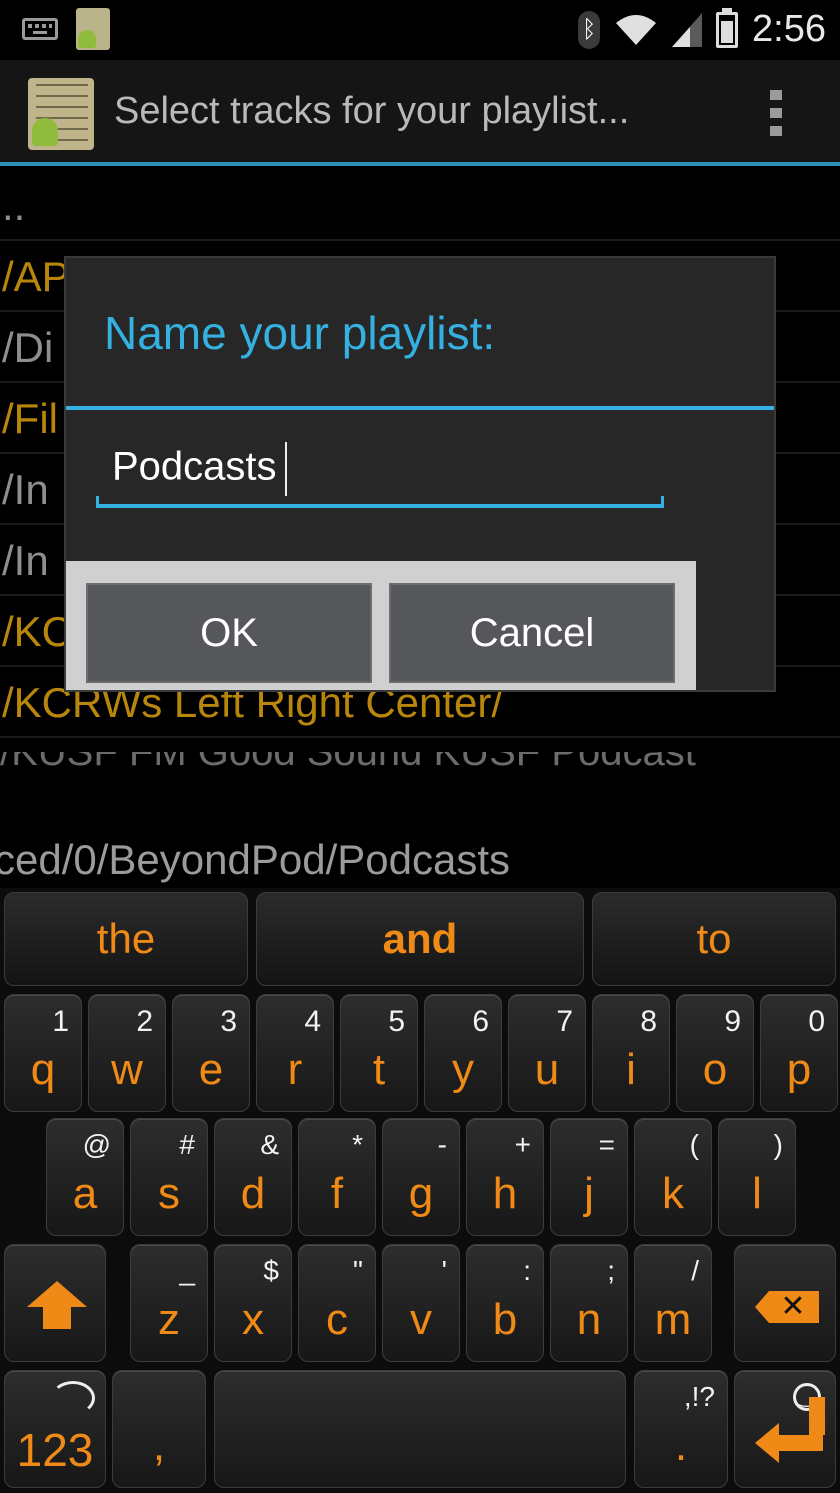 This screenshot has height=1493, width=840. I want to click on key-label: e, so click(211, 1069).